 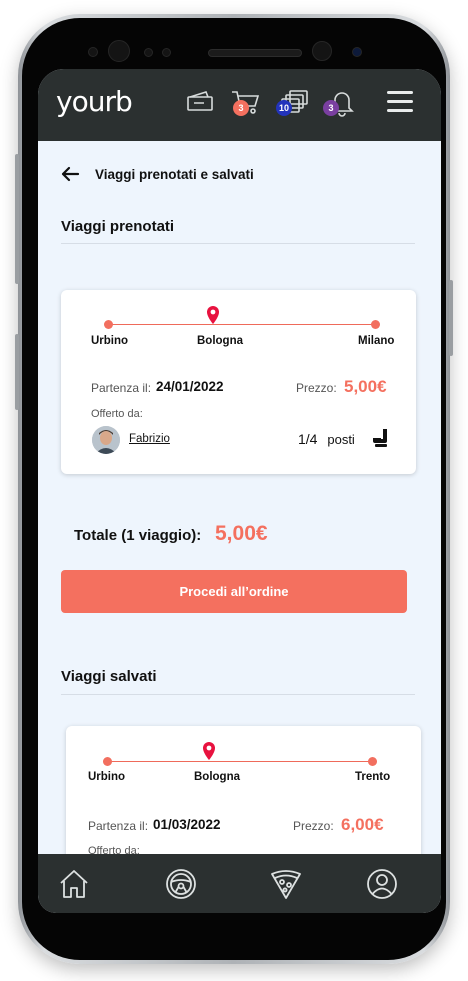 I want to click on destination-city: Milano, so click(x=376, y=341).